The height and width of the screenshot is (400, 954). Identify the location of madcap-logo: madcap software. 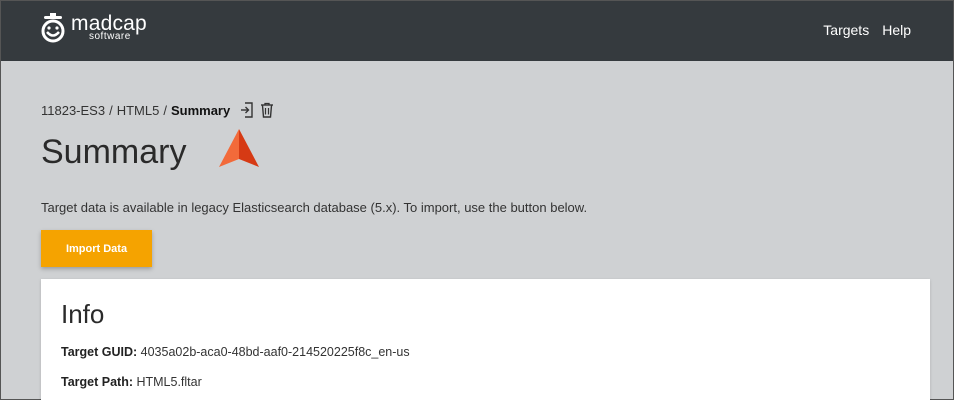
(93, 30).